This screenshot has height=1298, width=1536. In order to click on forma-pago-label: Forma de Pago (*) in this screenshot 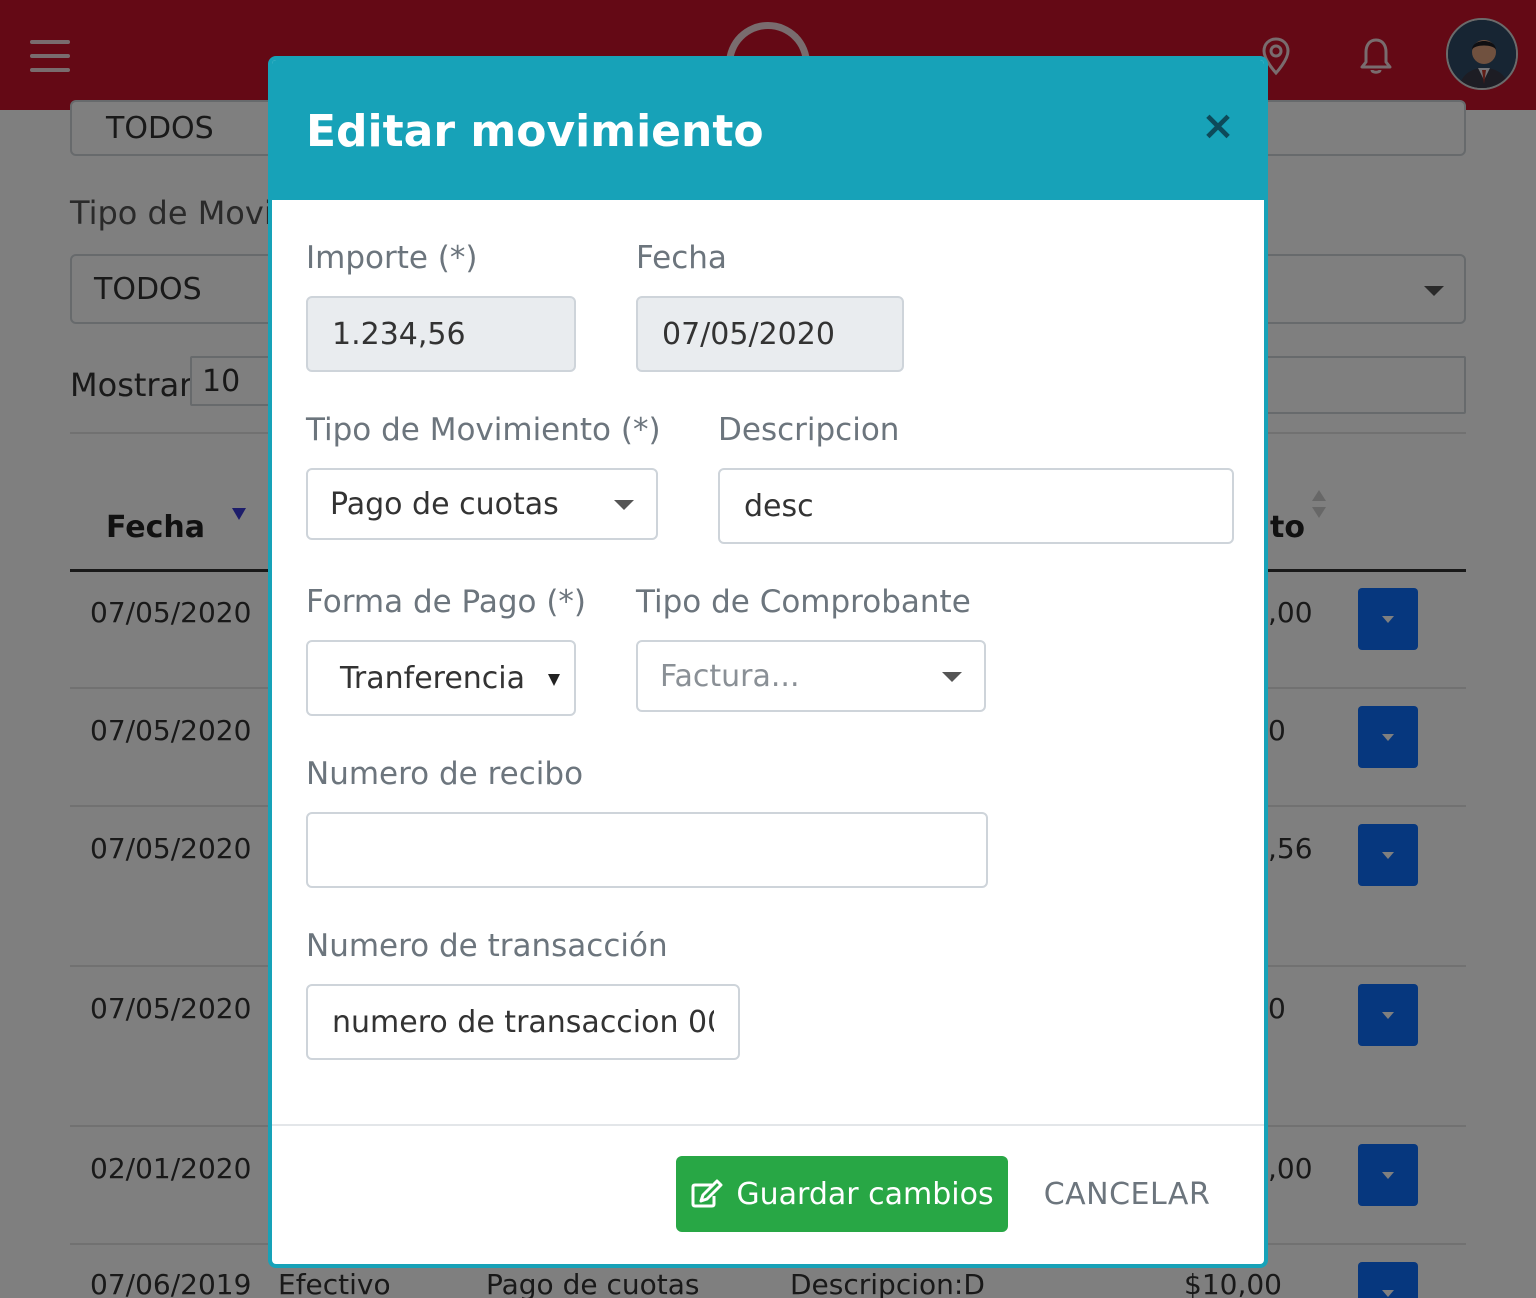, I will do `click(446, 602)`.